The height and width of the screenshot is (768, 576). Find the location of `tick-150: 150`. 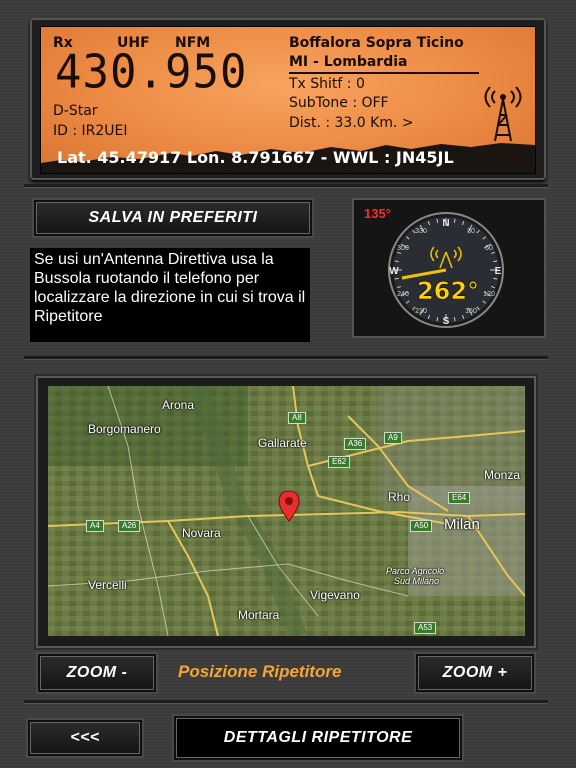

tick-150: 150 is located at coordinates (471, 311).